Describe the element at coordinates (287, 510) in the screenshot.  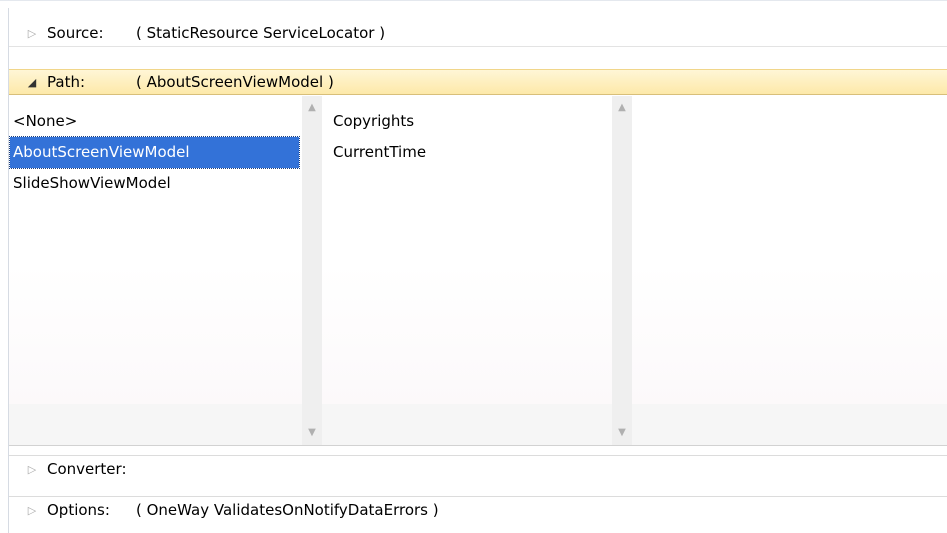
I see `options-value: ( OneWay ValidatesOnNotifyDataErrors )` at that location.